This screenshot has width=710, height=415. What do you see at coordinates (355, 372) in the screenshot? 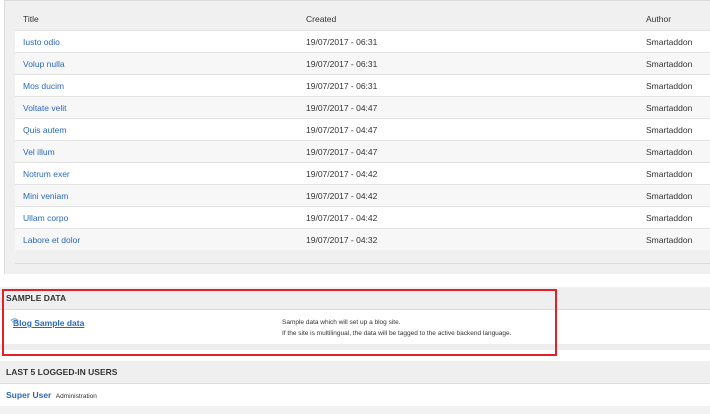
I see `users-heading: LAST 5 LOGGED-IN USERS` at bounding box center [355, 372].